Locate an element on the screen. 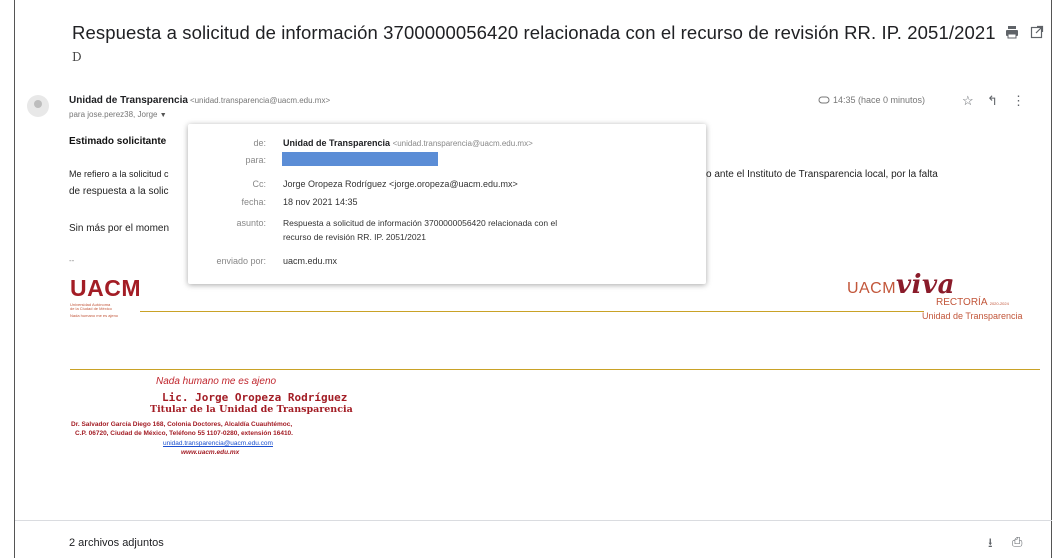 The image size is (1055, 559). popup-para-label: para: is located at coordinates (255, 160).